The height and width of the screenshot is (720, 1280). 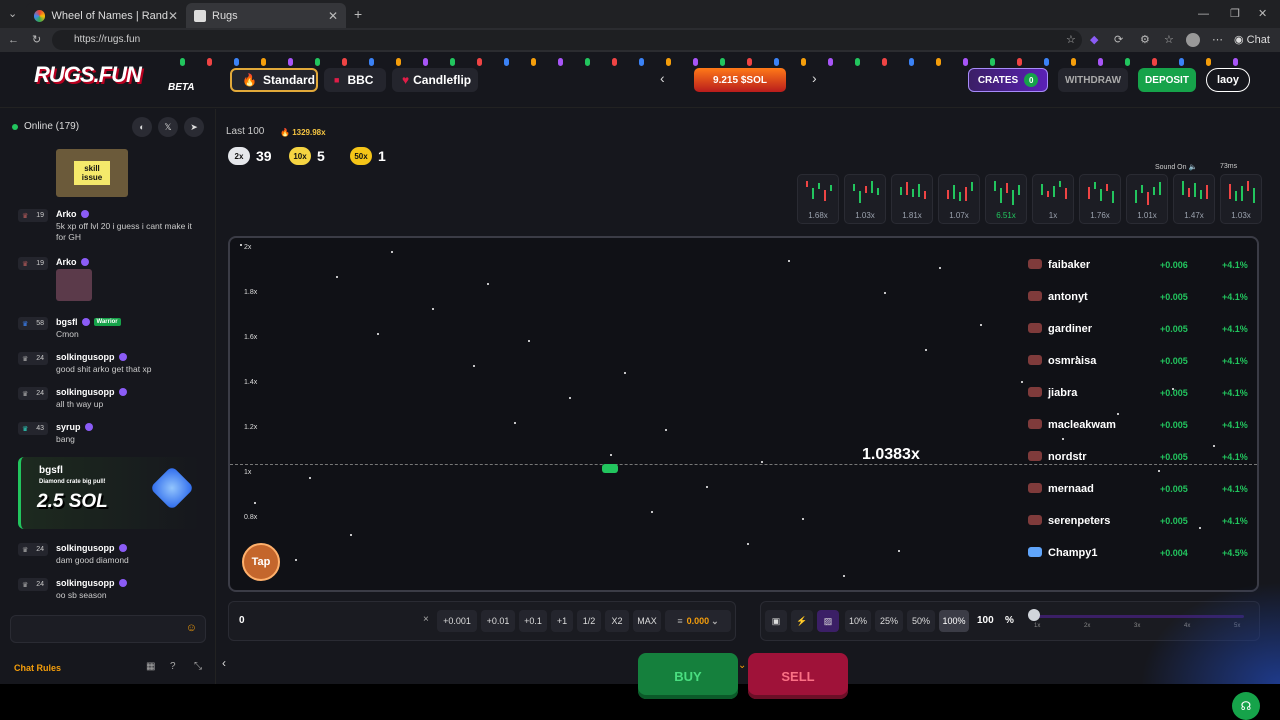 I want to click on expand-down-icon: ⌄, so click(x=742, y=665).